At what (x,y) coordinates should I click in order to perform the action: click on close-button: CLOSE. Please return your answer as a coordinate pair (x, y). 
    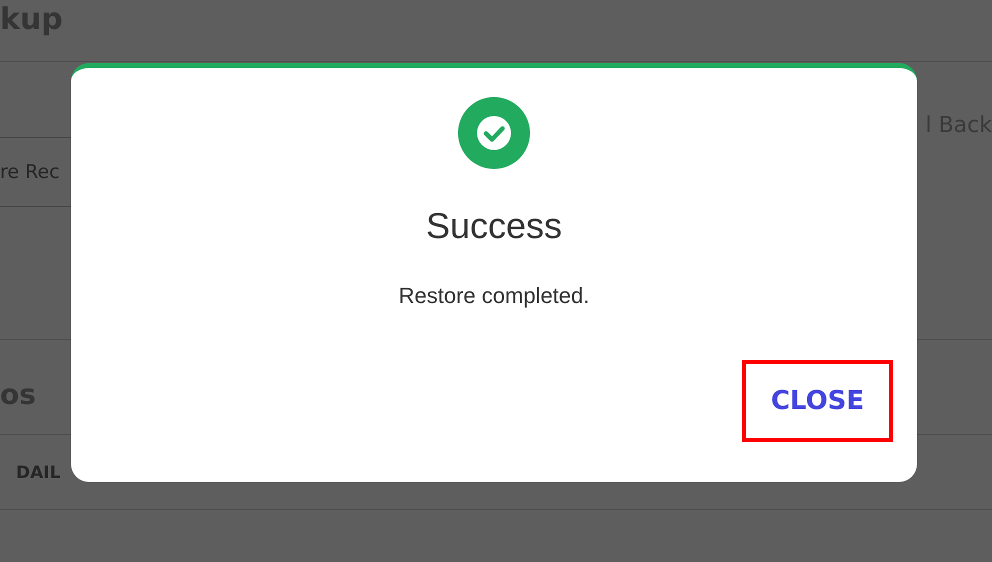
    Looking at the image, I should click on (817, 401).